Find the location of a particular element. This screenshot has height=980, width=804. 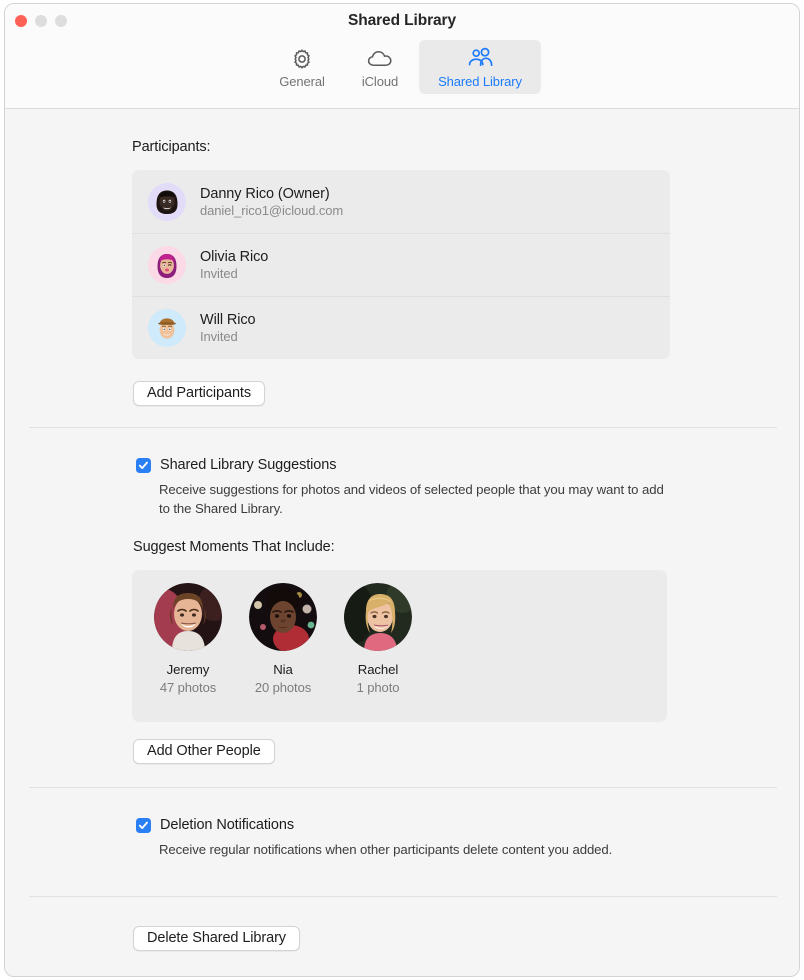

person-name: Rachel is located at coordinates (378, 669).